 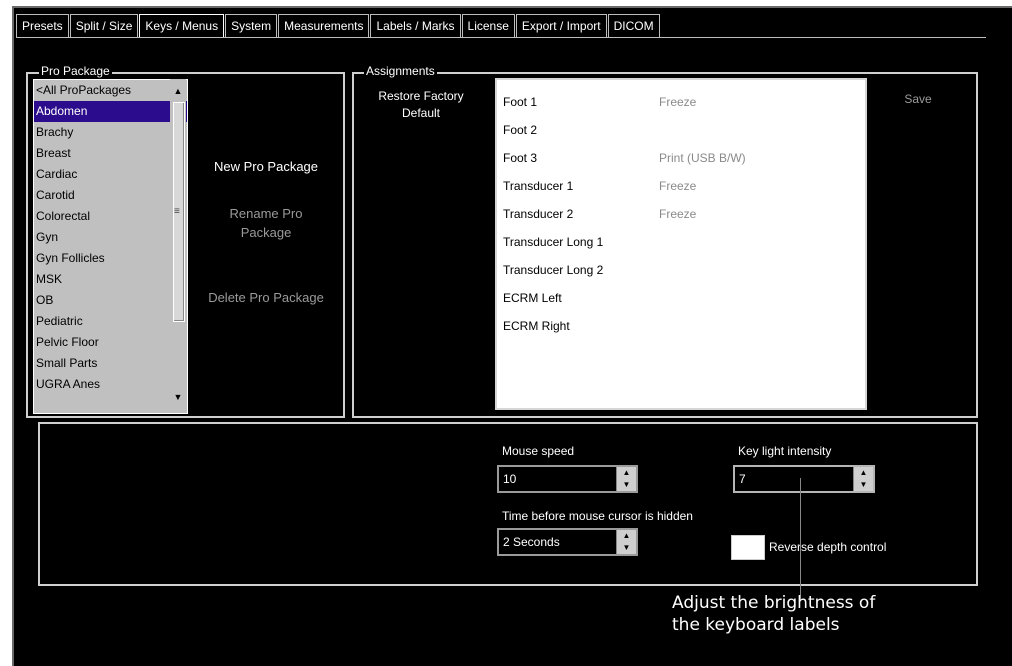 I want to click on assignment-row: Transducer 2 Freeze, so click(x=682, y=214).